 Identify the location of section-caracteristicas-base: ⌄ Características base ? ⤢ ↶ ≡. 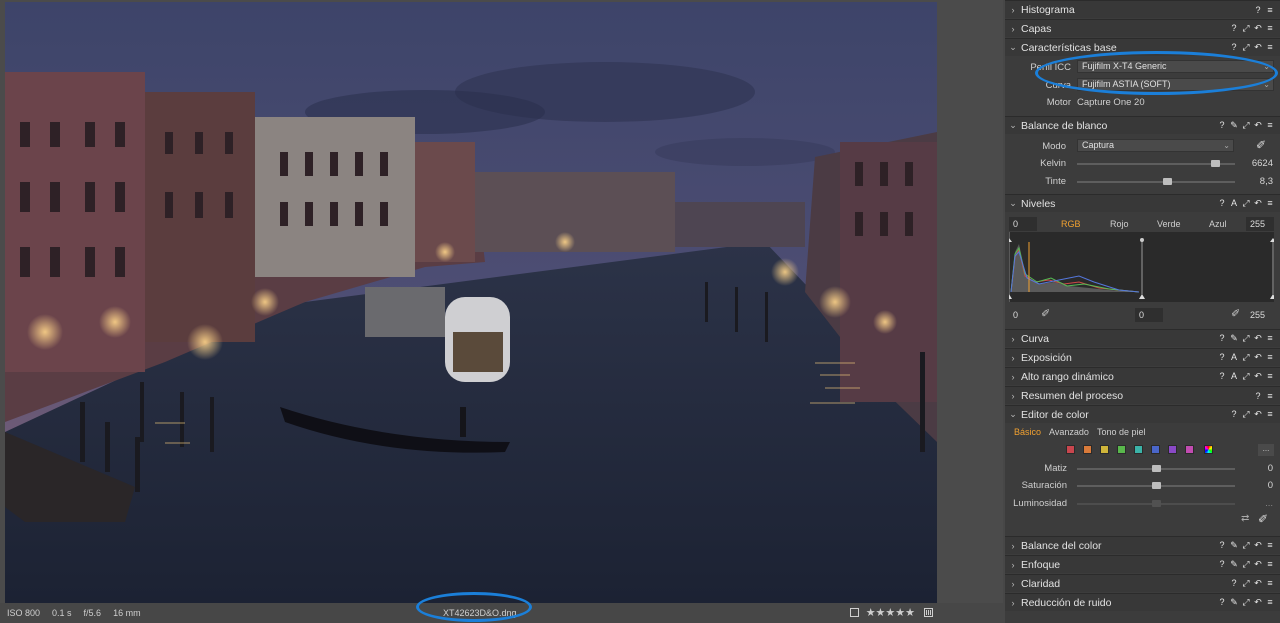
(1142, 47).